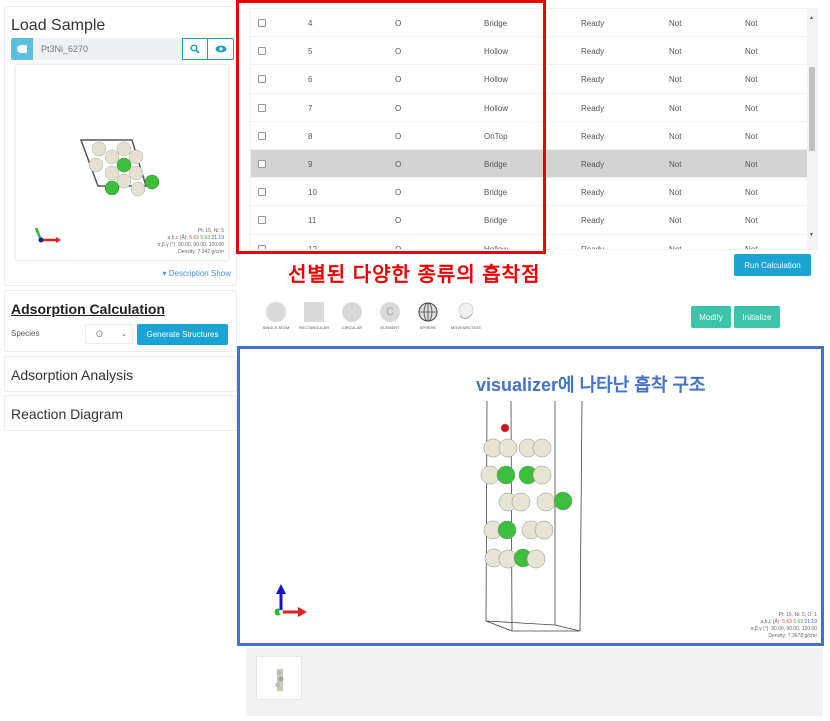 The height and width of the screenshot is (721, 830). What do you see at coordinates (314, 312) in the screenshot?
I see `rectangular-icon` at bounding box center [314, 312].